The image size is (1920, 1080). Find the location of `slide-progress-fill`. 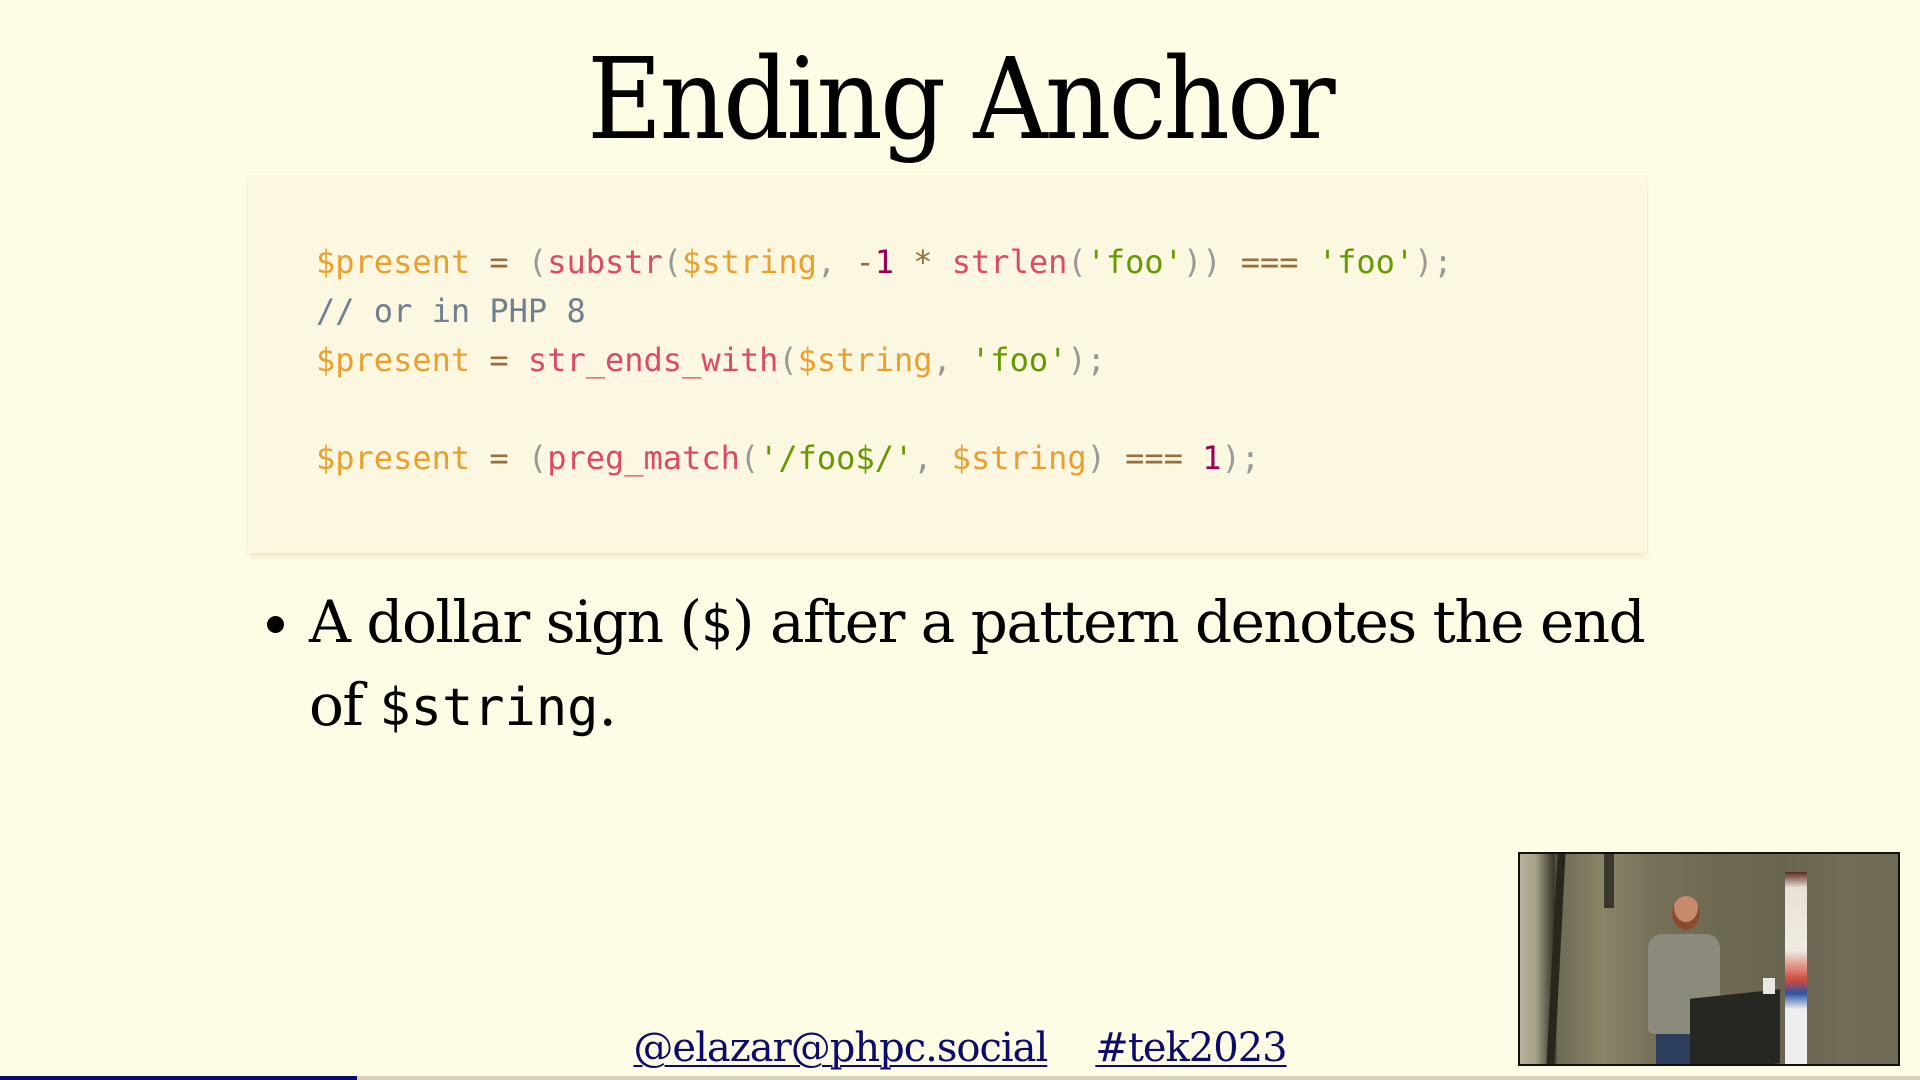

slide-progress-fill is located at coordinates (179, 1078).